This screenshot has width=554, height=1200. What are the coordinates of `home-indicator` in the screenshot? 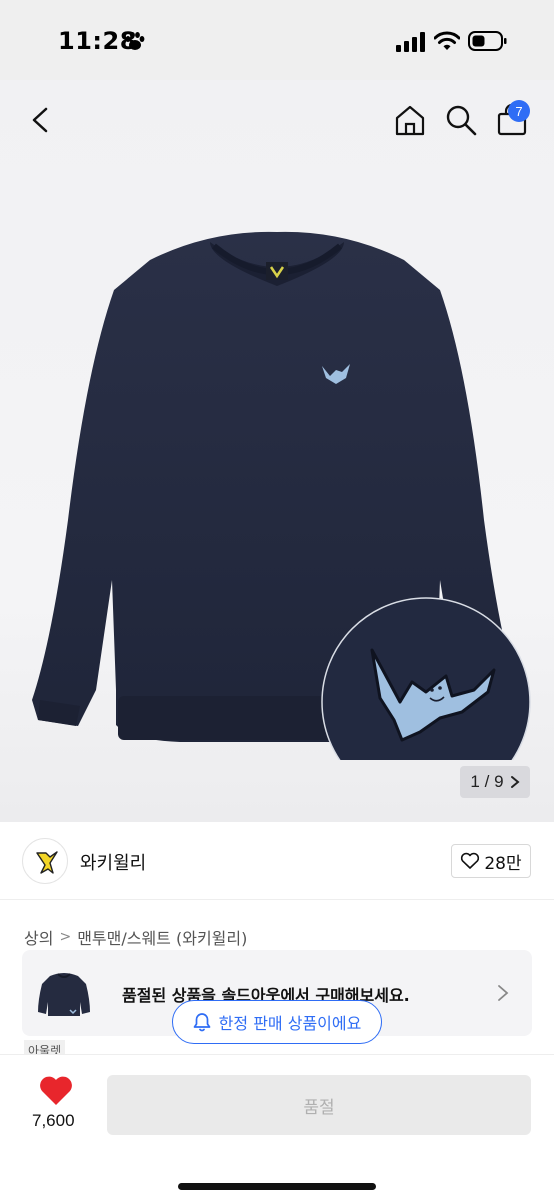 It's located at (277, 1186).